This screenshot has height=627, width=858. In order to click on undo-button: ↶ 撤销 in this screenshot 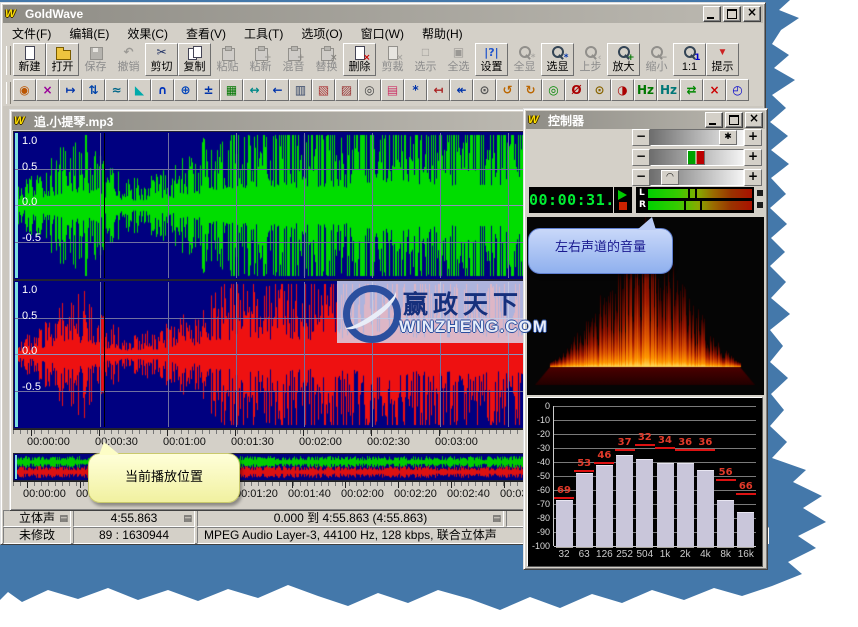, I will do `click(128, 59)`.